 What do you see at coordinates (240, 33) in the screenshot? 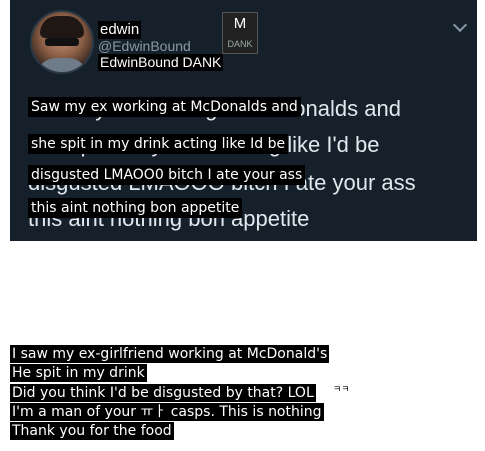
I see `dank-badge: M DANK` at bounding box center [240, 33].